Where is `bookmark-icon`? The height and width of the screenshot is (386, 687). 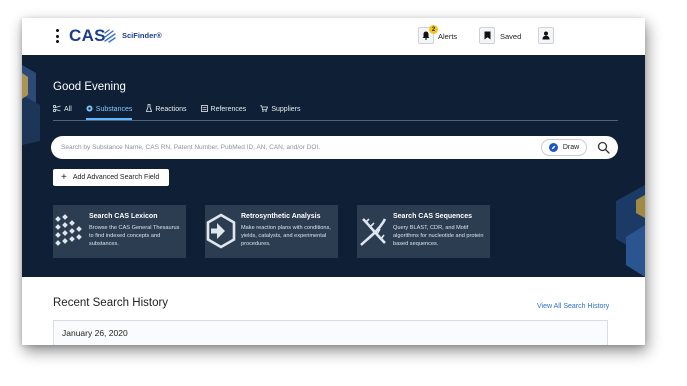 bookmark-icon is located at coordinates (487, 35).